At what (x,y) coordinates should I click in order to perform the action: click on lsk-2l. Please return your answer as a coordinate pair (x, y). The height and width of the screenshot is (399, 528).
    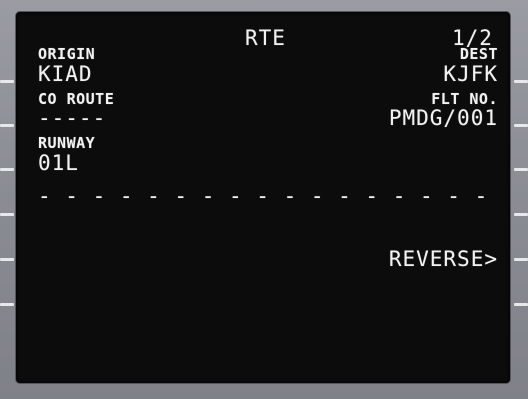
    Looking at the image, I should click on (7, 125).